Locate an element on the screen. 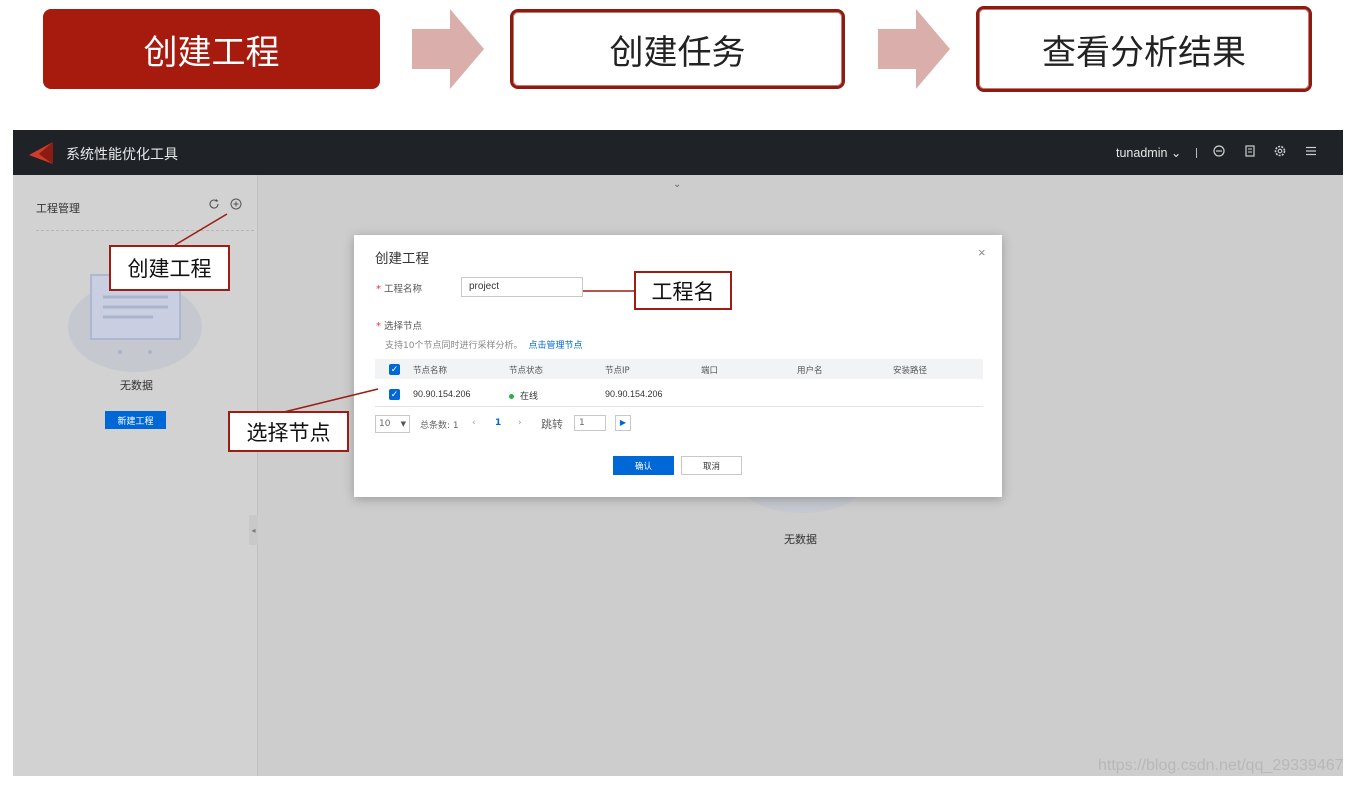  logout-icon is located at coordinates (1219, 152).